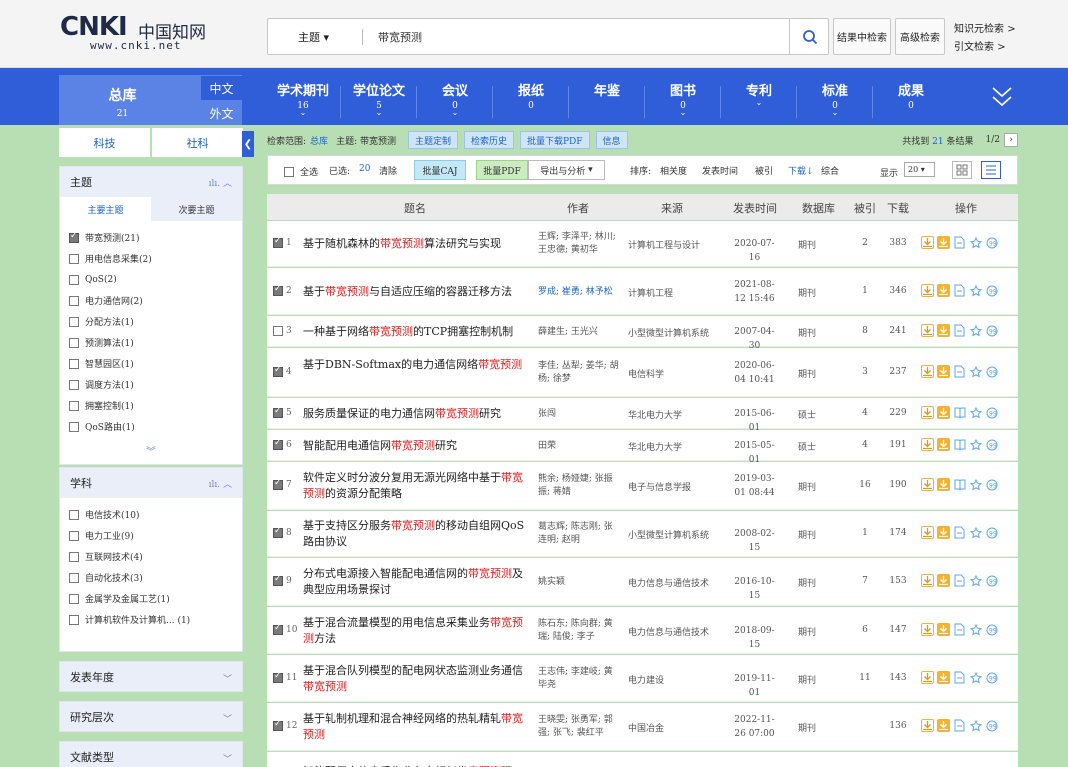 Image resolution: width=1068 pixels, height=767 pixels. I want to click on author-list: 张闯, so click(579, 414).